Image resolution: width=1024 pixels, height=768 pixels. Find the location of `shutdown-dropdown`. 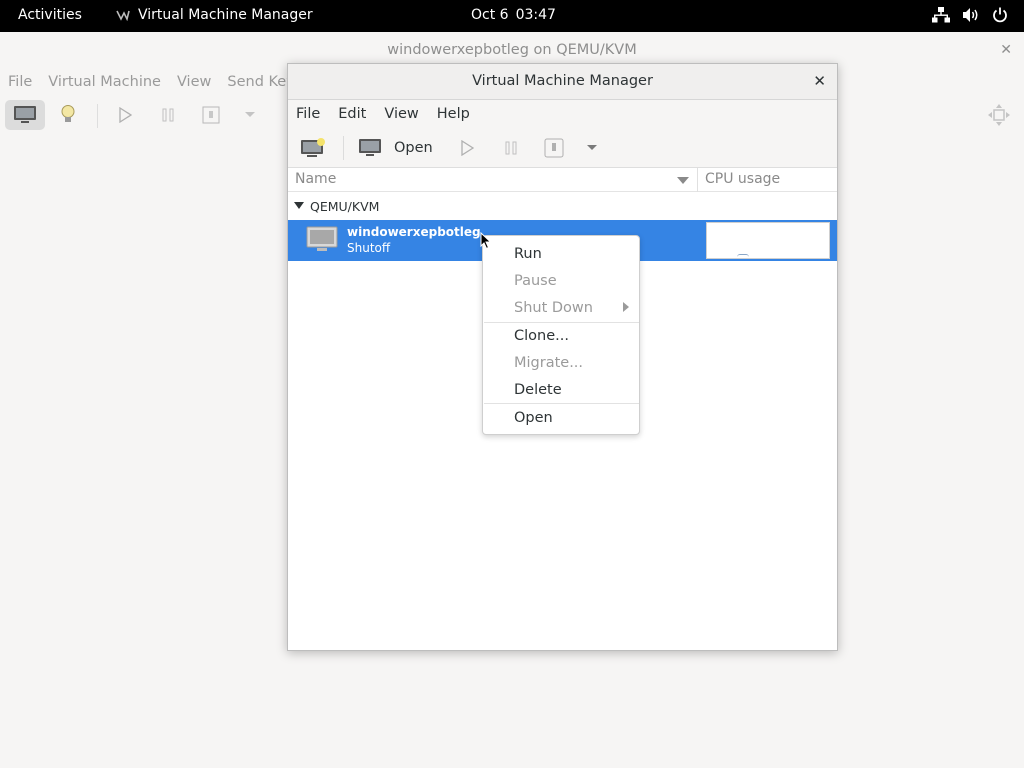

shutdown-dropdown is located at coordinates (592, 148).